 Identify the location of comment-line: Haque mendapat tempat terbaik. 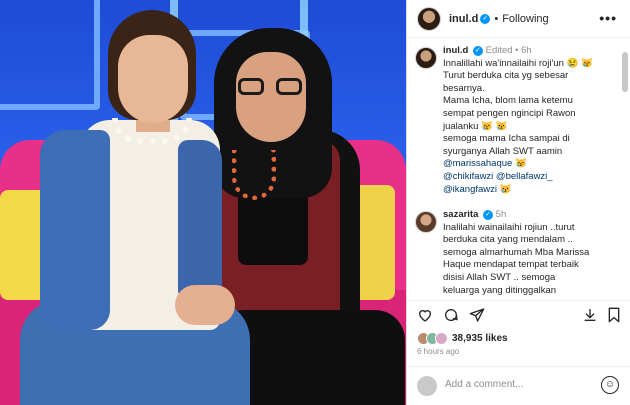
(511, 265).